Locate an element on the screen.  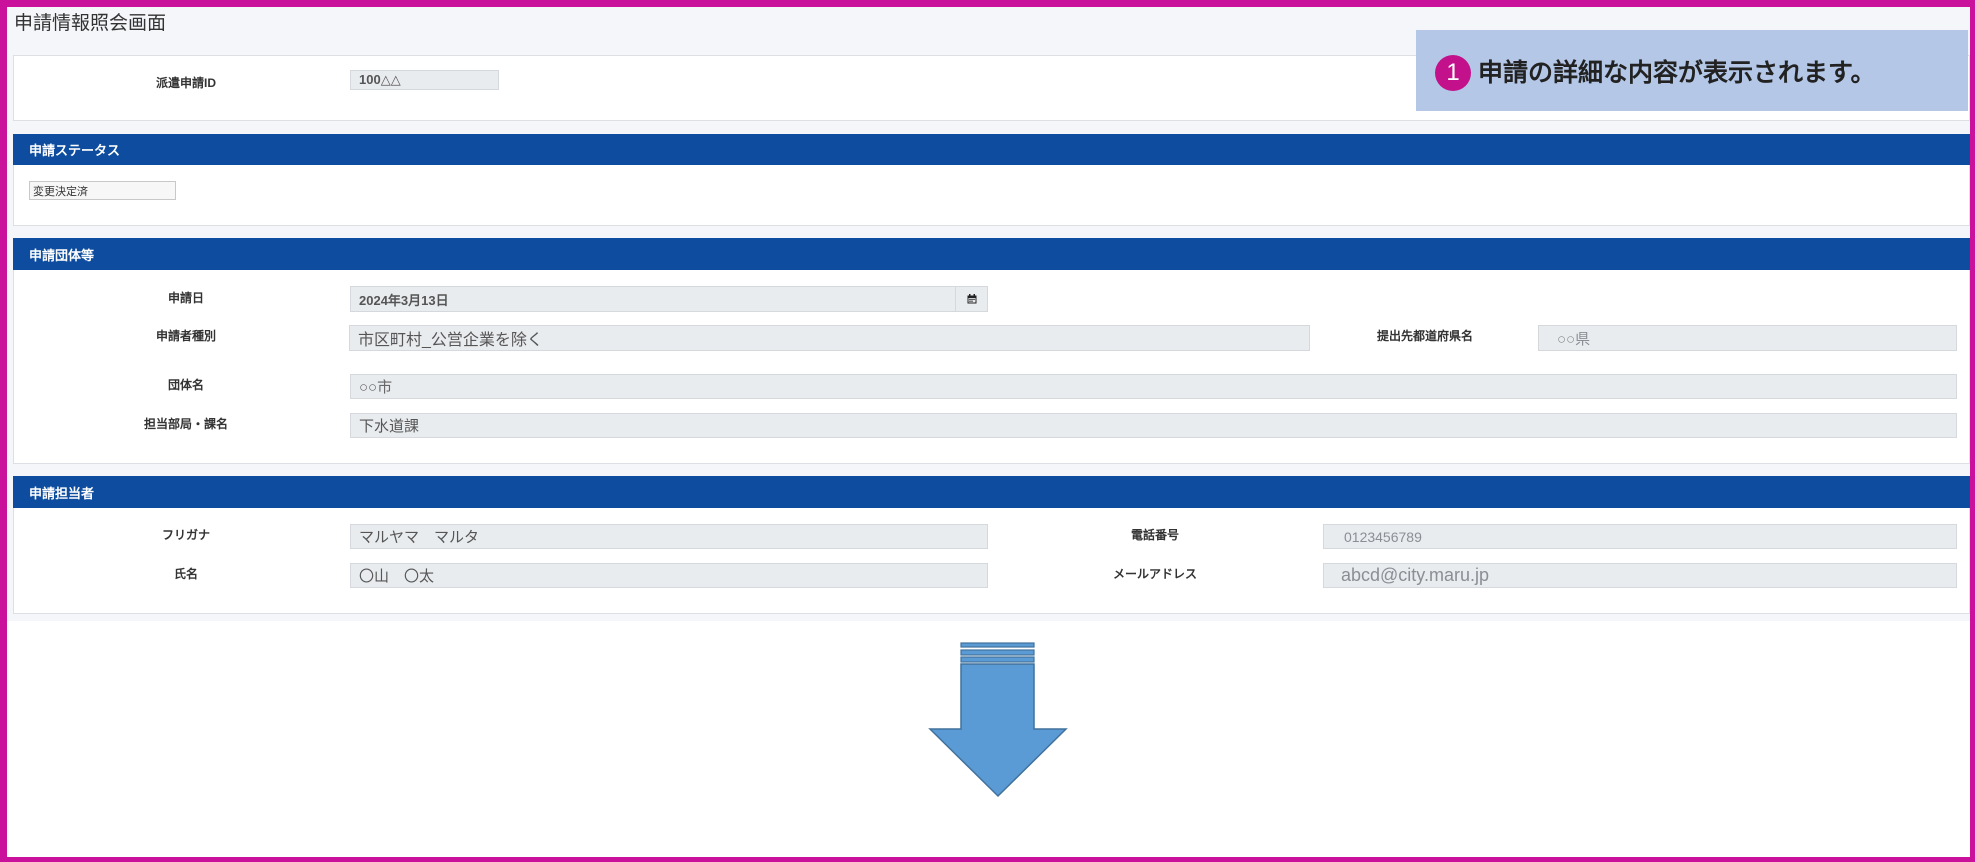
page-title: 申請情報照会画面 is located at coordinates (90, 23).